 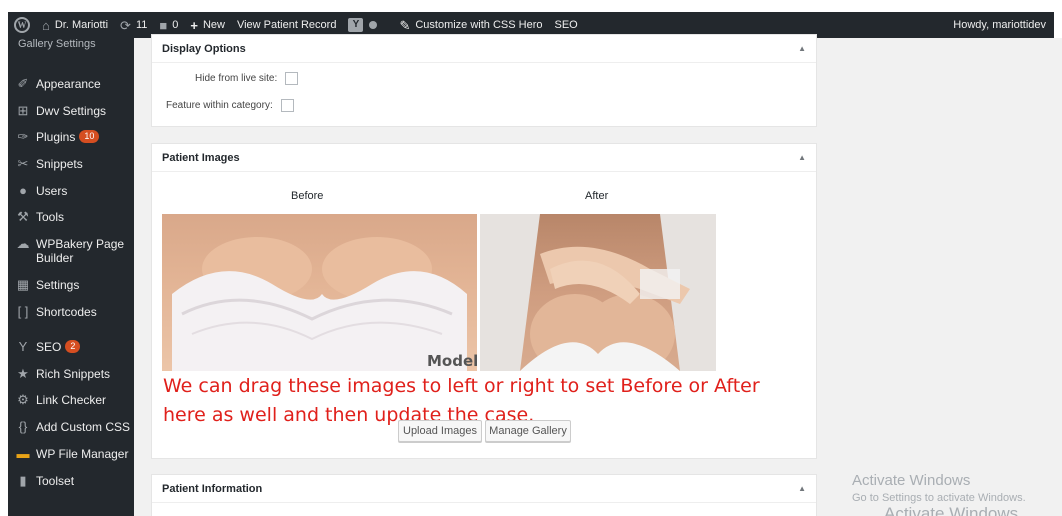 What do you see at coordinates (201, 157) in the screenshot?
I see `patient-images-title: Patient Images` at bounding box center [201, 157].